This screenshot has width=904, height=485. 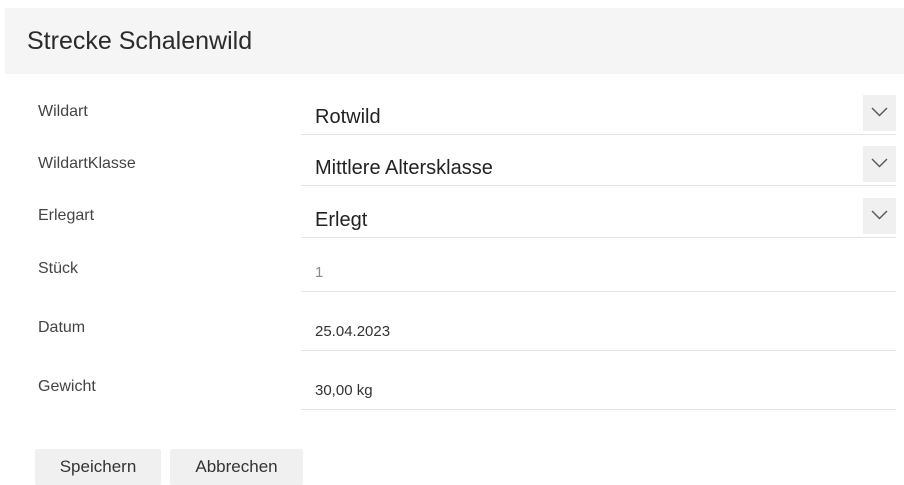 I want to click on datum-input: 25.04.2023, so click(x=598, y=331).